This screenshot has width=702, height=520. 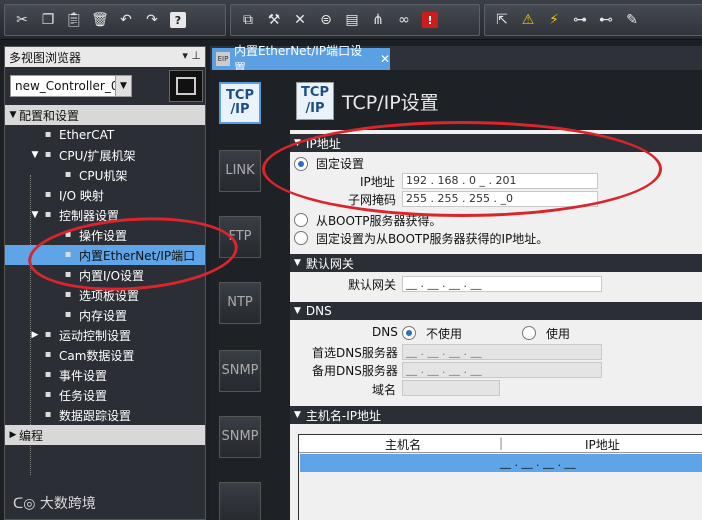 I want to click on tree-item-label: CPU机架, so click(x=103, y=175).